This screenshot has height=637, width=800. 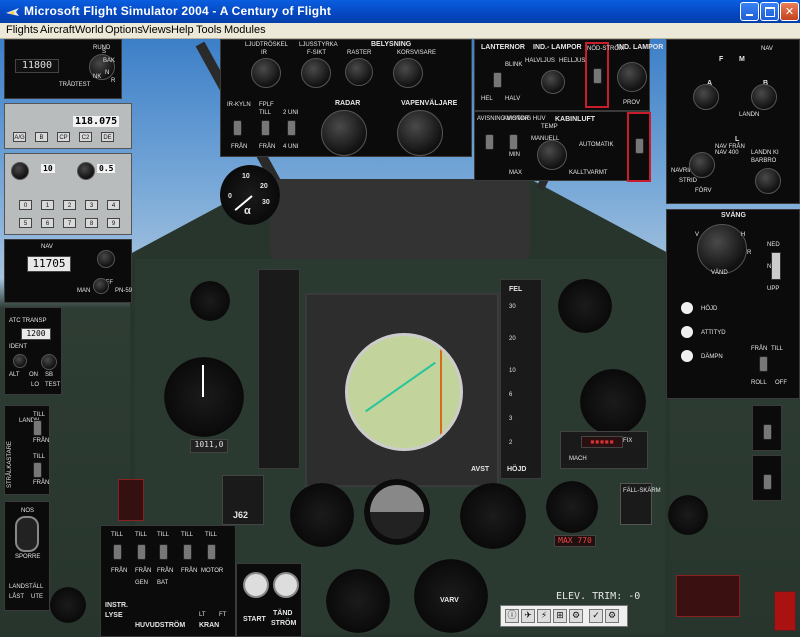 I want to click on digit-key-7: 7, so click(x=69, y=223).